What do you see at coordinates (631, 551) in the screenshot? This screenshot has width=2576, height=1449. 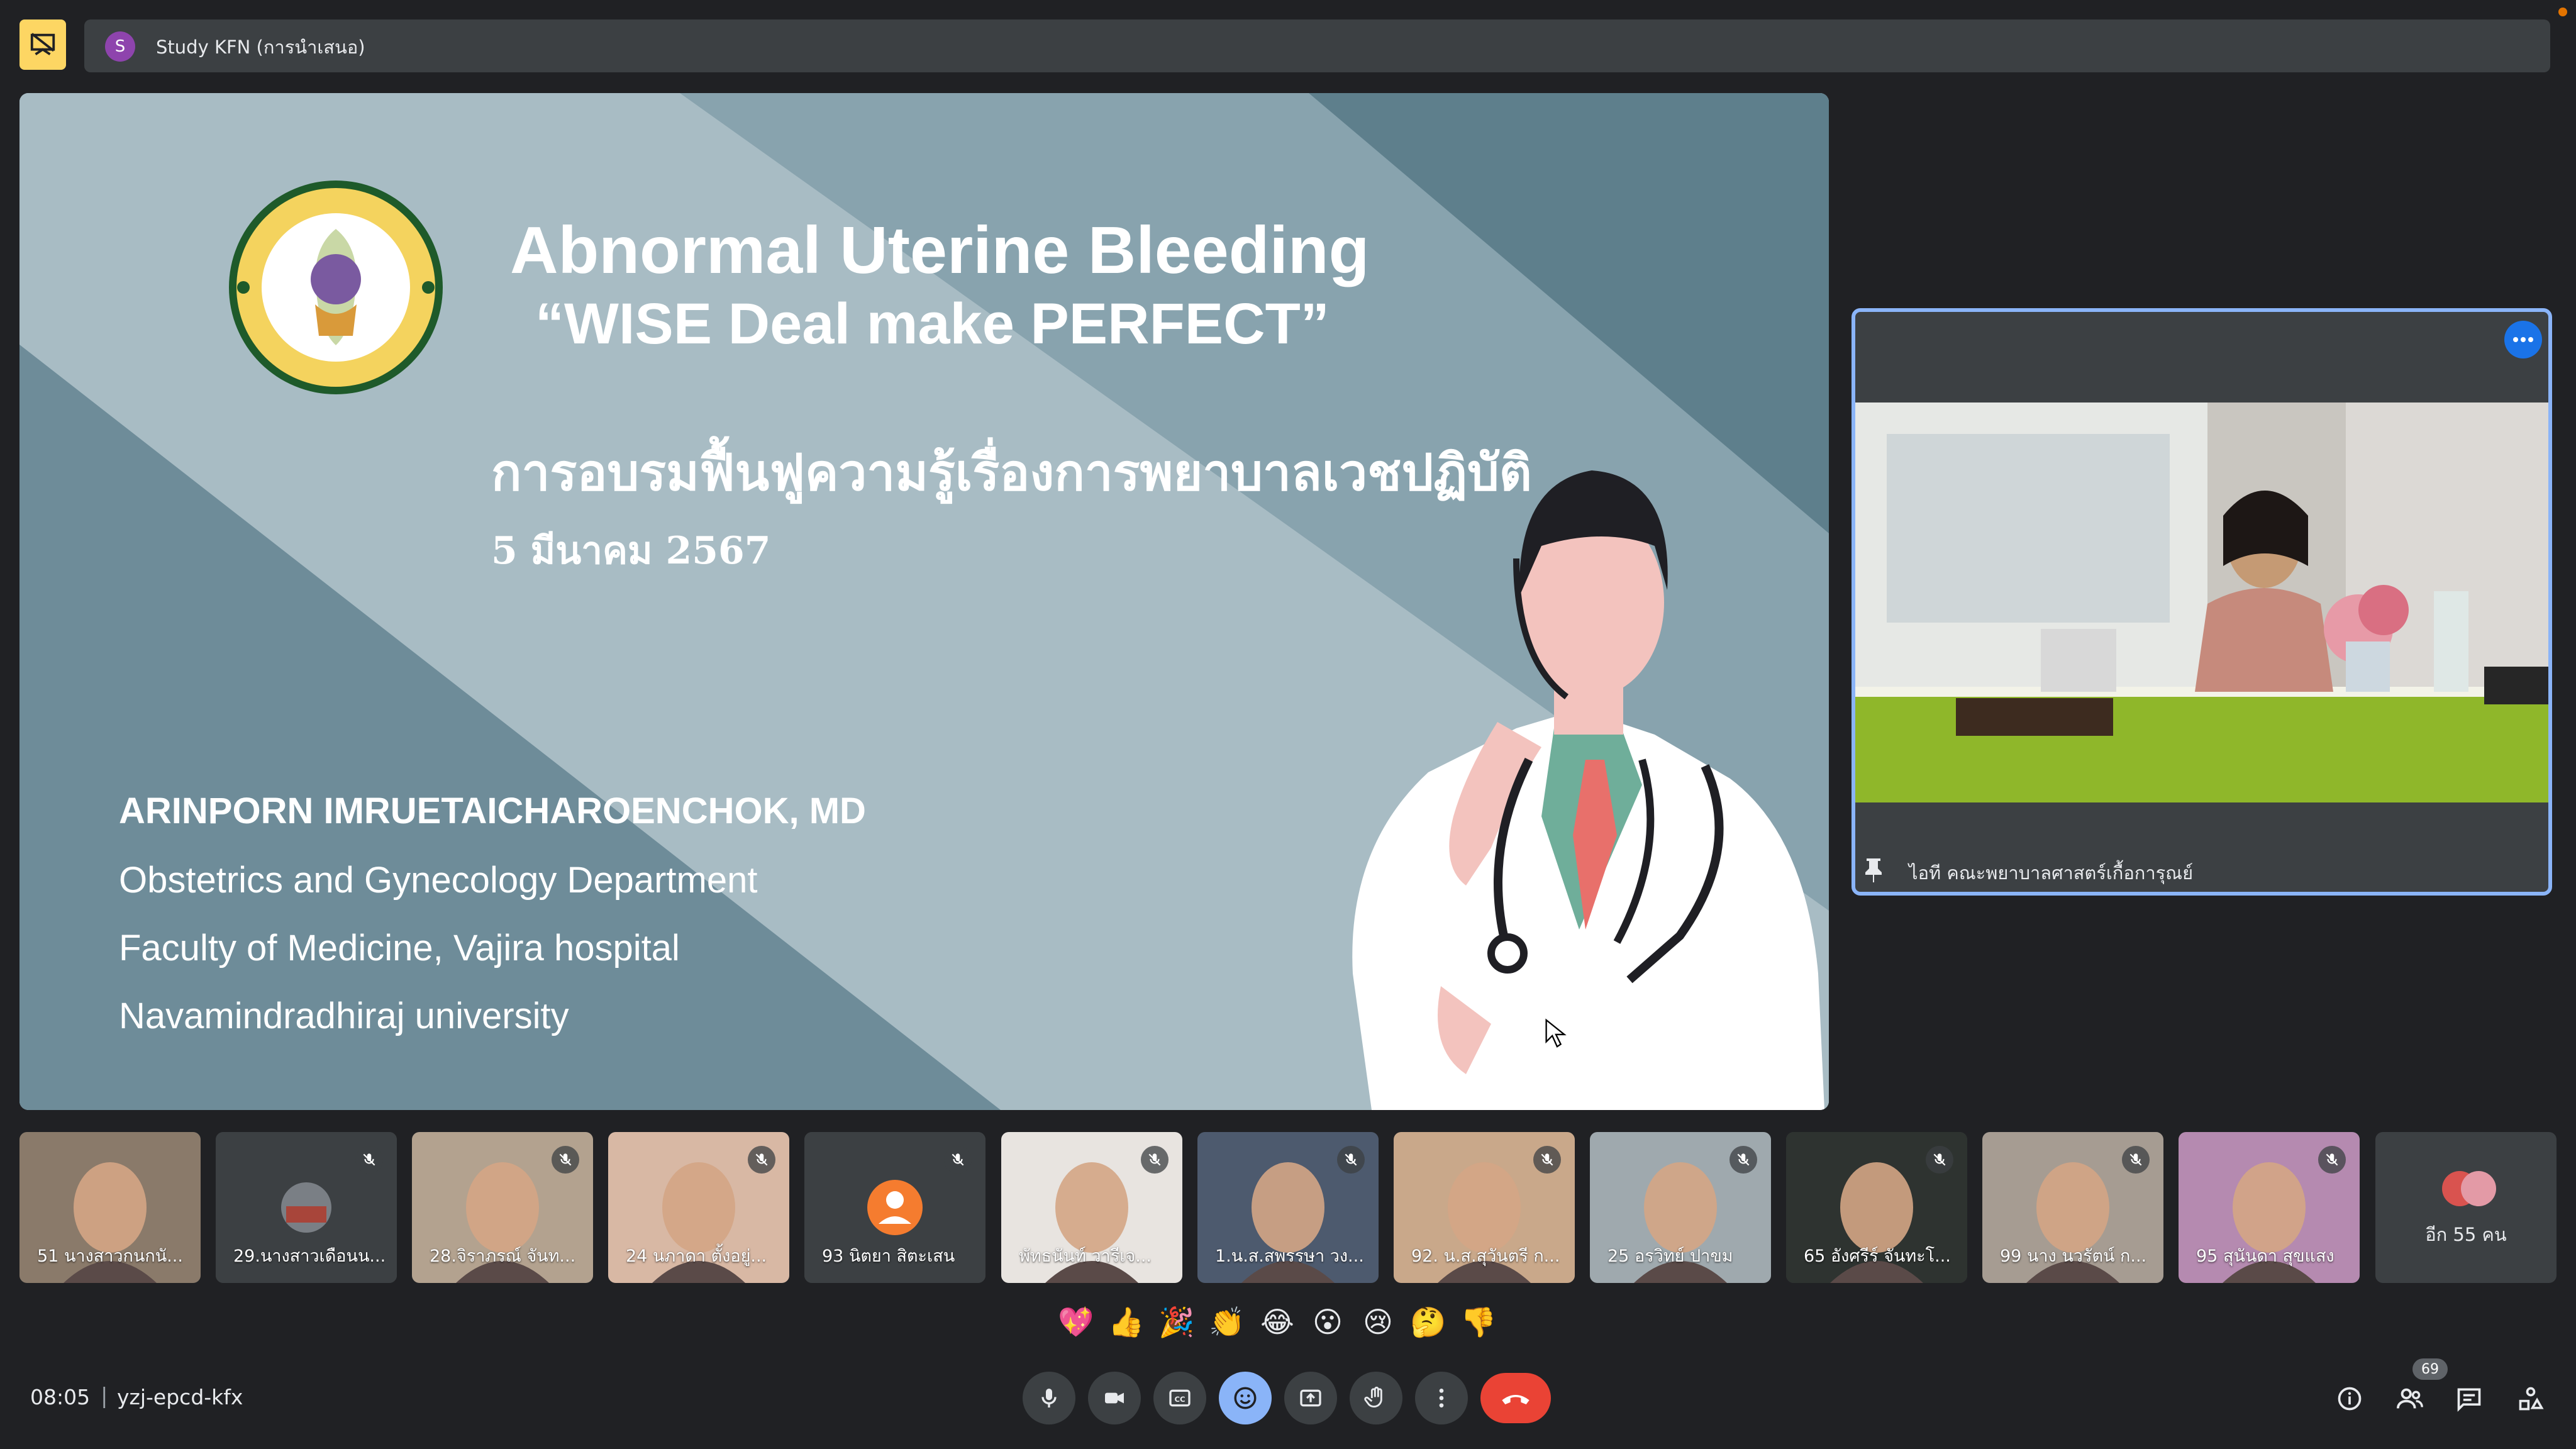 I see `slide-date: 5 มีนาคม 2567` at bounding box center [631, 551].